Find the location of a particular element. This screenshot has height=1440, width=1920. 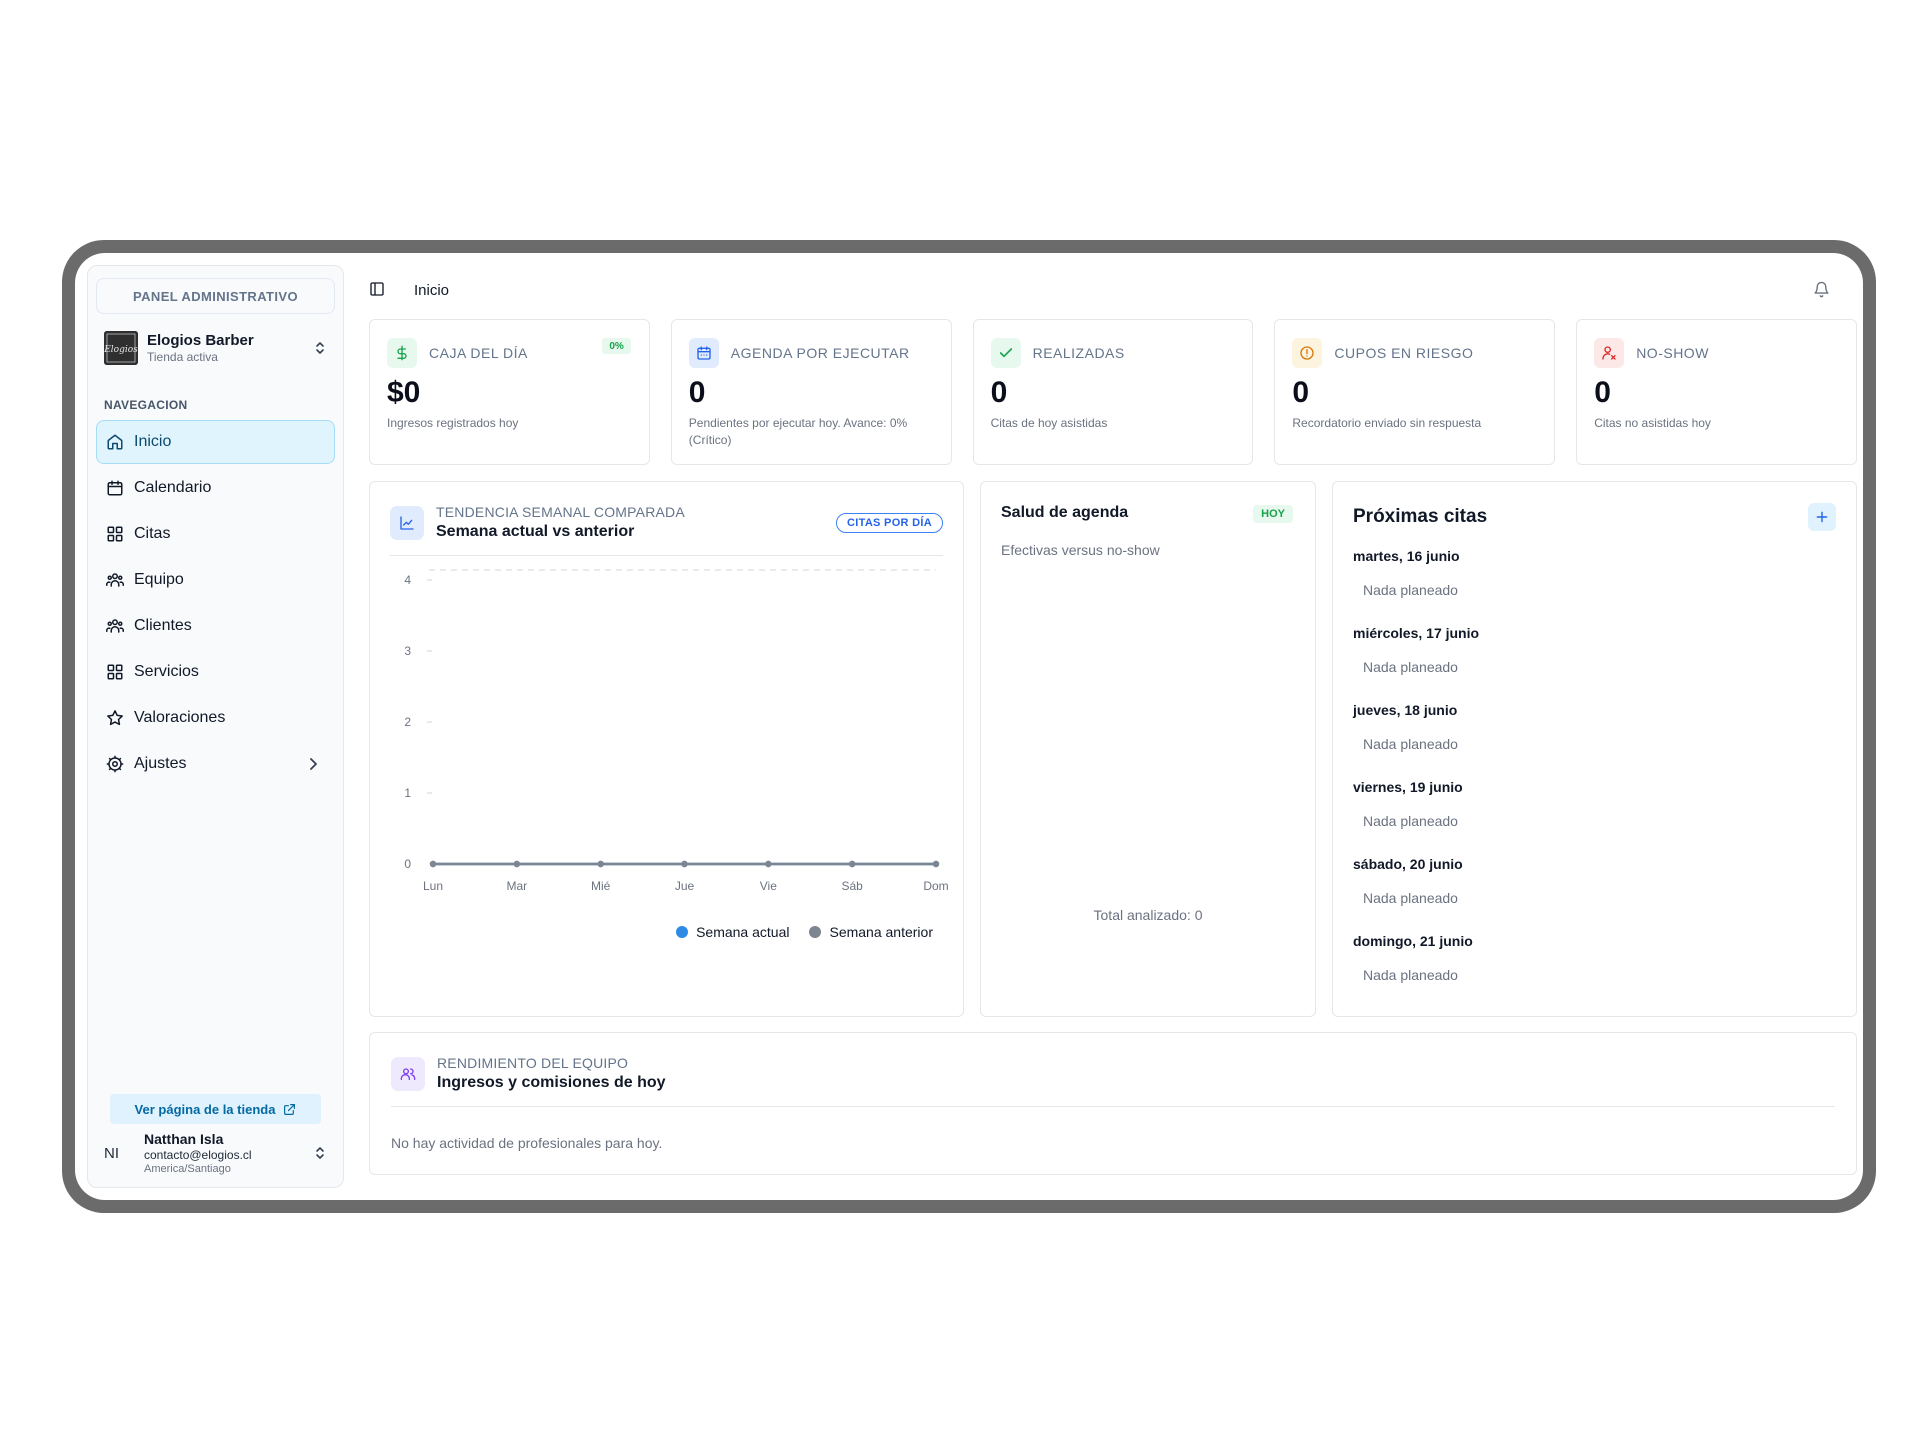

line-chart: 0 1 2 3 4 Lun Mar Mié Jue Vie Sáb Dom is located at coordinates (676, 731).